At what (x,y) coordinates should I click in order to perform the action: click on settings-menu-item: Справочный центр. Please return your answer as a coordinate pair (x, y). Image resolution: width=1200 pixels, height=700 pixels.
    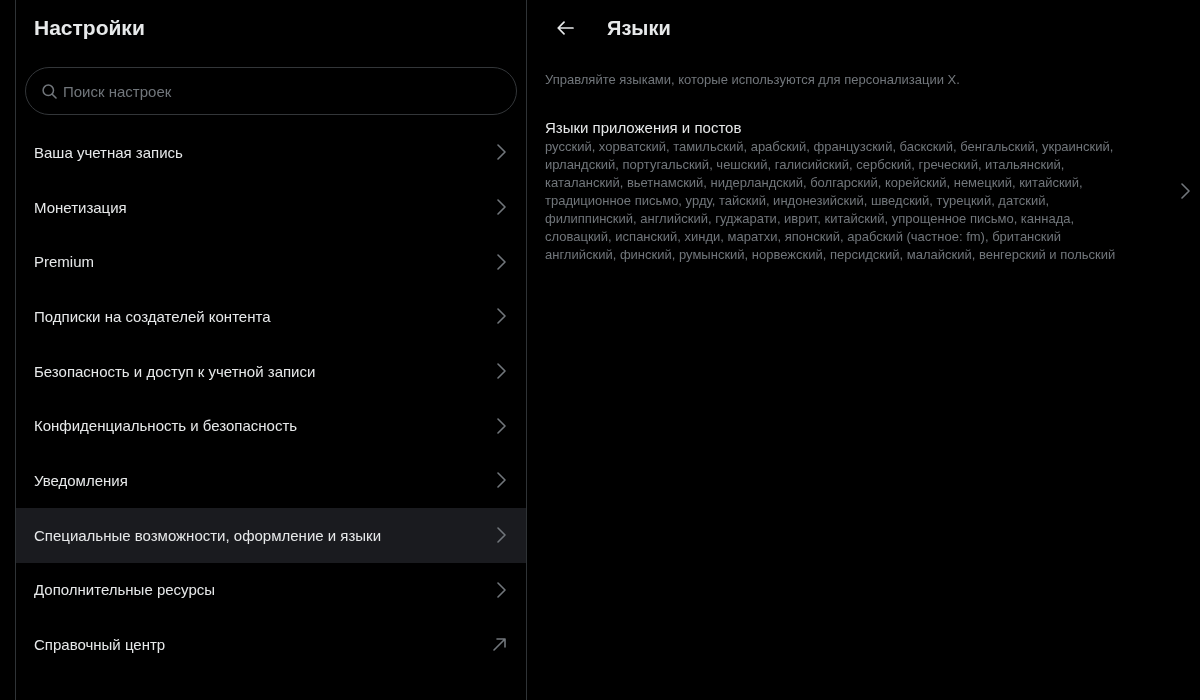
    Looking at the image, I should click on (271, 644).